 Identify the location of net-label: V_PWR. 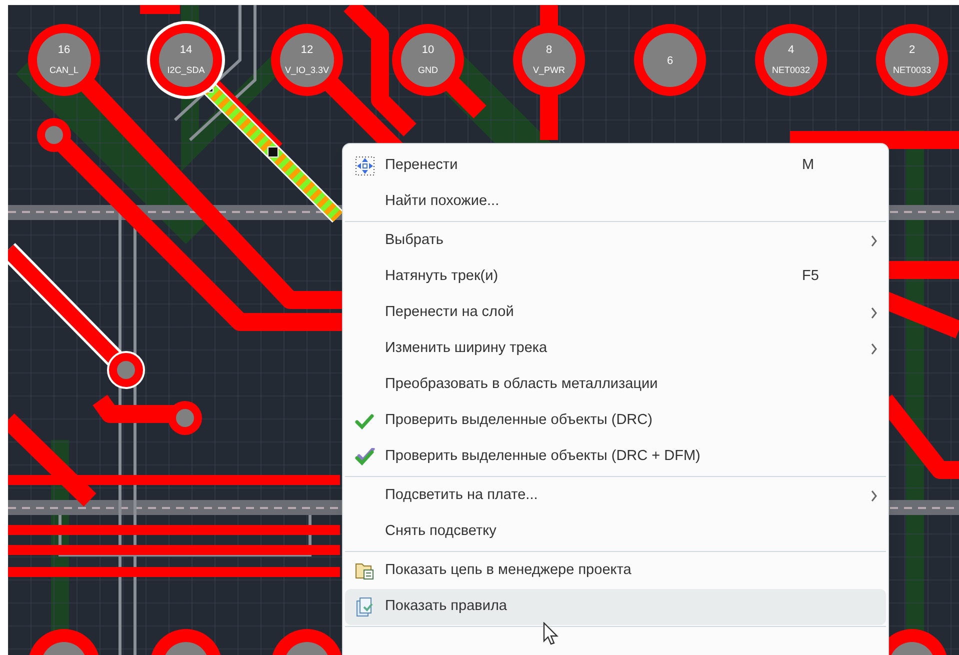
(549, 70).